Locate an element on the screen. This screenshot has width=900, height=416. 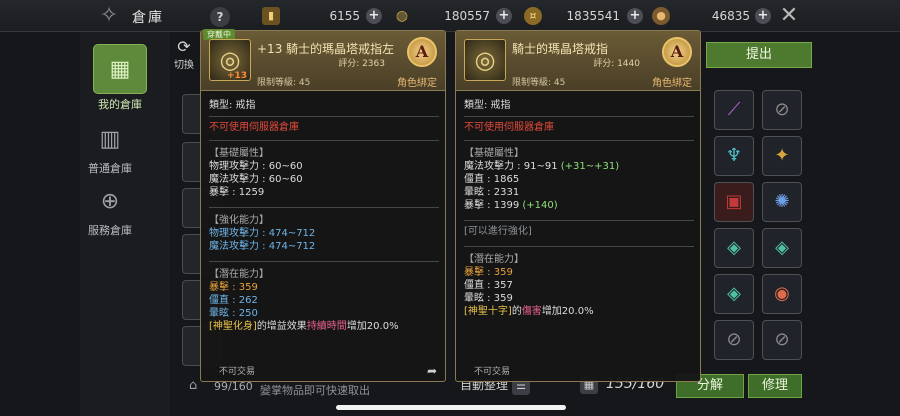
home-icon: ⌂ is located at coordinates (193, 385).